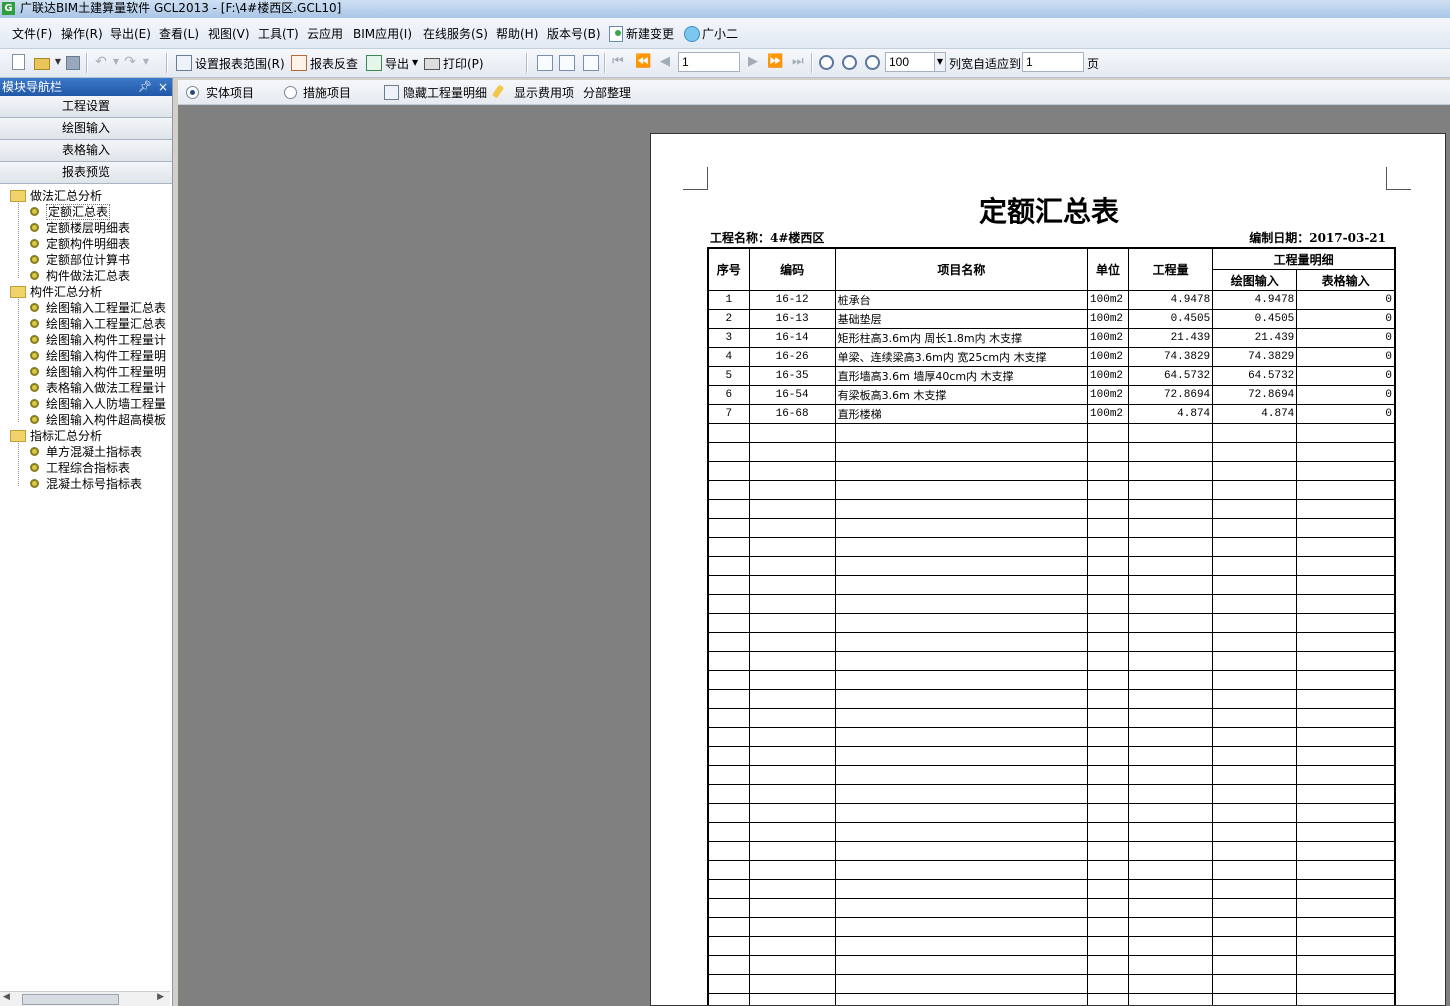 Image resolution: width=1450 pixels, height=1006 pixels. What do you see at coordinates (415, 62) in the screenshot?
I see `export-dropdown-icon: ▼` at bounding box center [415, 62].